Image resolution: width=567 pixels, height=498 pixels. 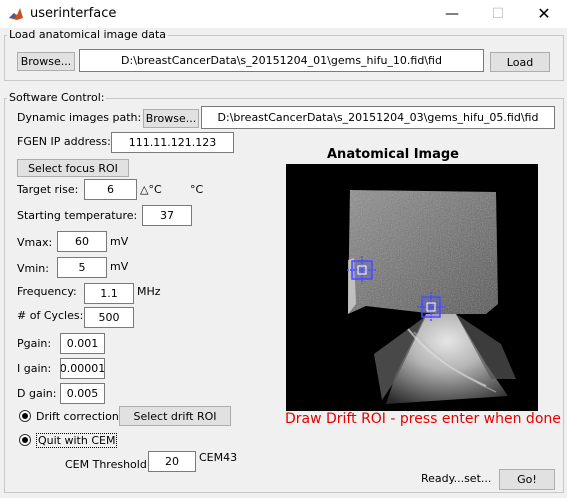 I want to click on igain-field: 0.00001, so click(x=82, y=368).